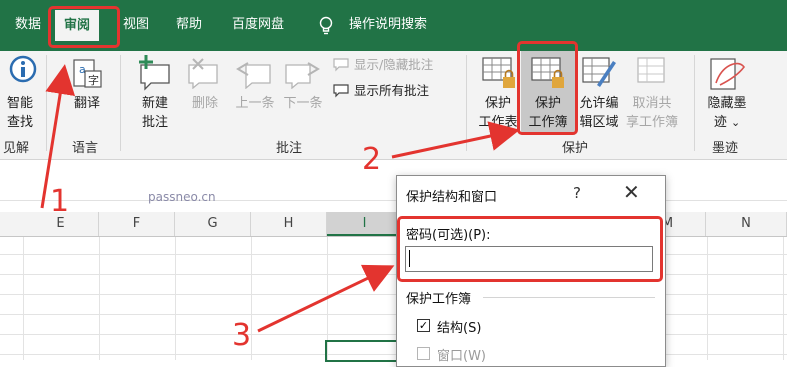 Image resolution: width=787 pixels, height=367 pixels. Describe the element at coordinates (599, 72) in the screenshot. I see `allow-edit-ranges-icon` at that location.